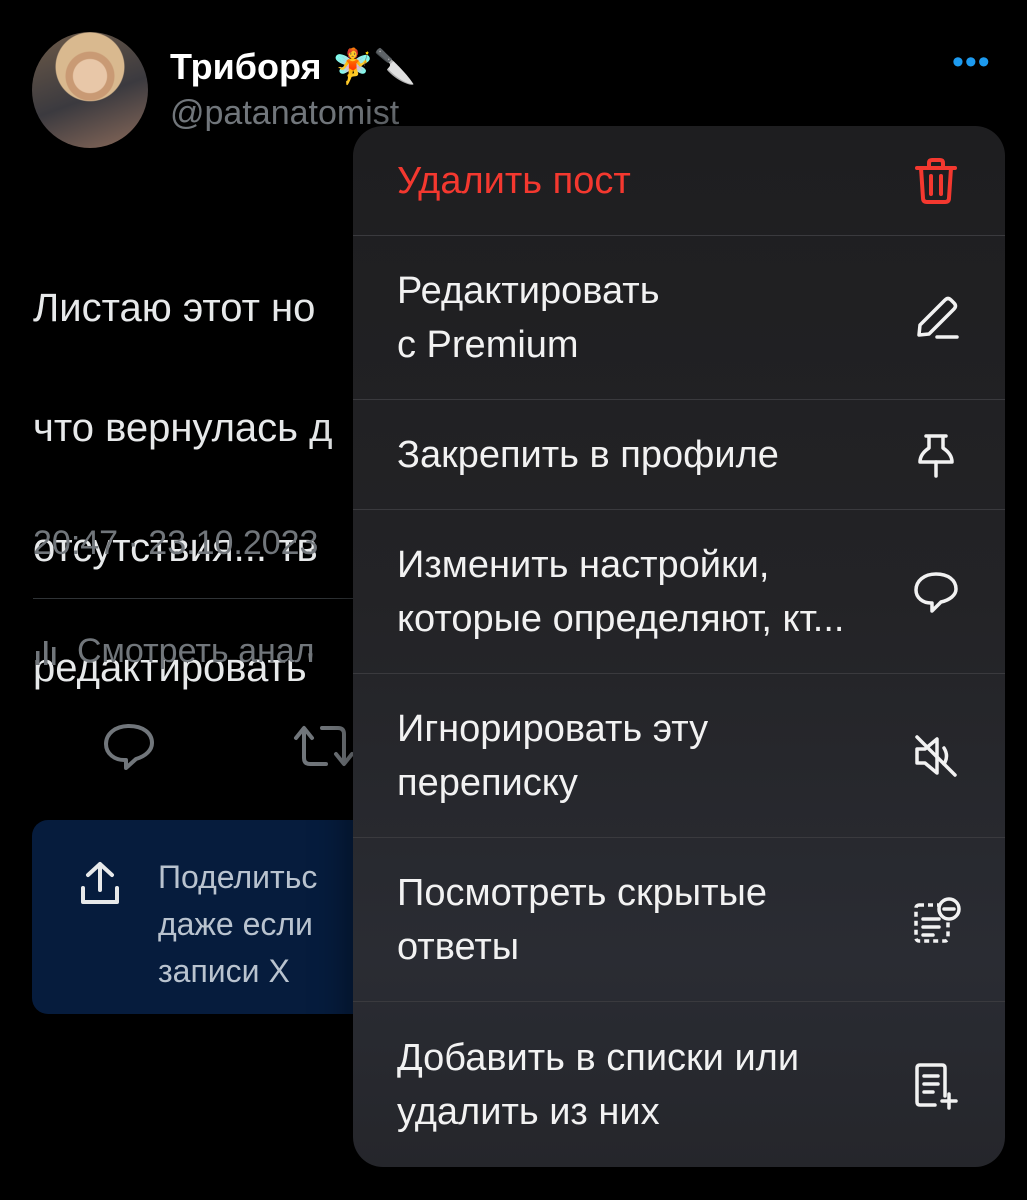 The height and width of the screenshot is (1200, 1027). Describe the element at coordinates (598, 1084) in the screenshot. I see `menu-item-label: Добавить в списки или удалить из них` at that location.